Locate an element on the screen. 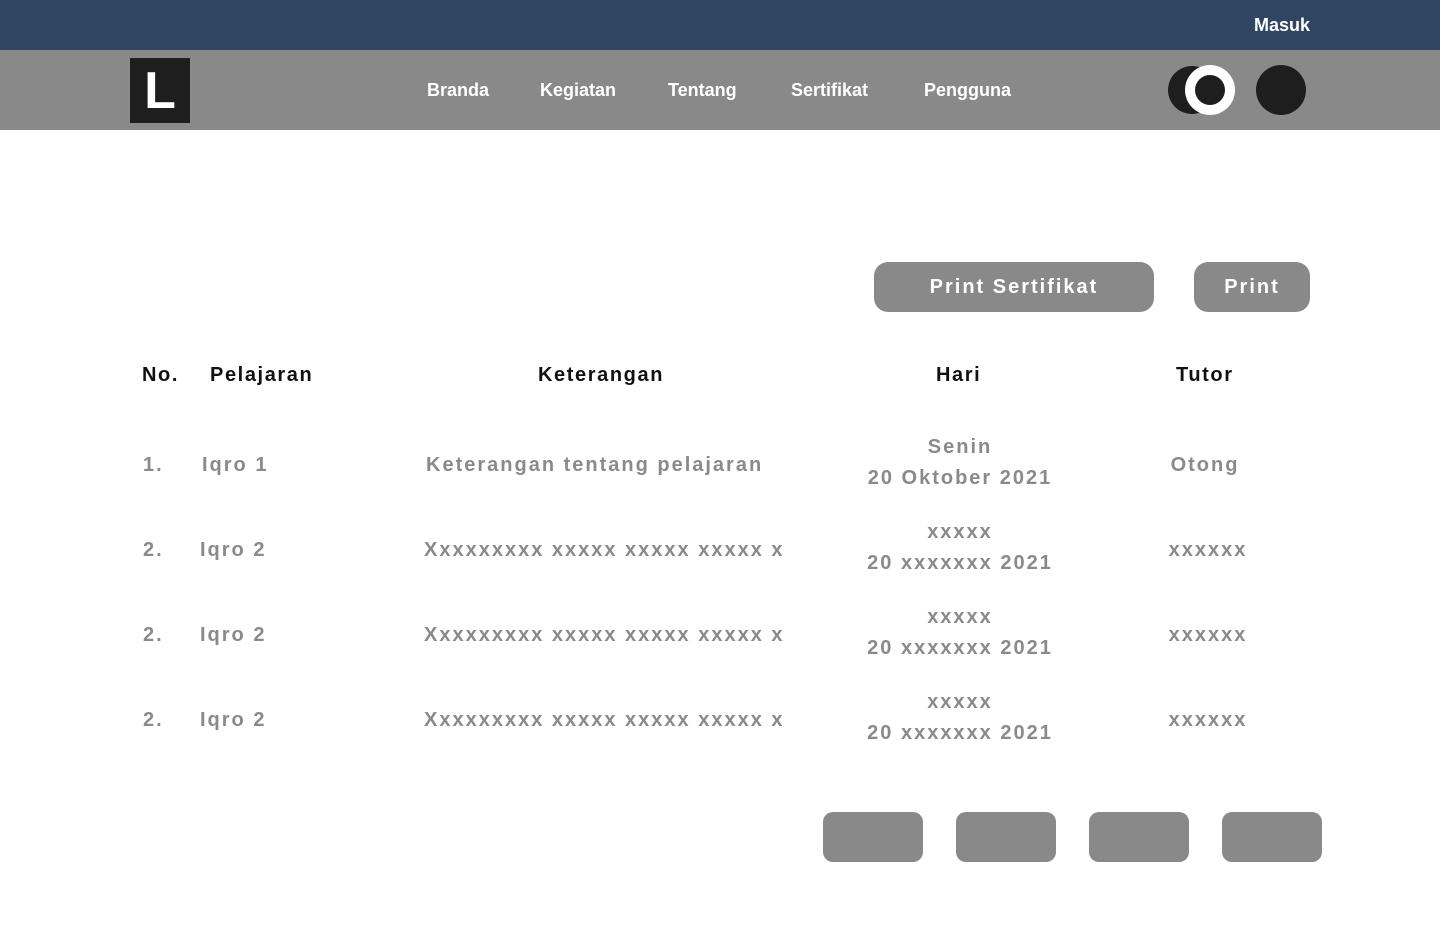  row-description: Keterangan tentang pelajaran is located at coordinates (595, 465).